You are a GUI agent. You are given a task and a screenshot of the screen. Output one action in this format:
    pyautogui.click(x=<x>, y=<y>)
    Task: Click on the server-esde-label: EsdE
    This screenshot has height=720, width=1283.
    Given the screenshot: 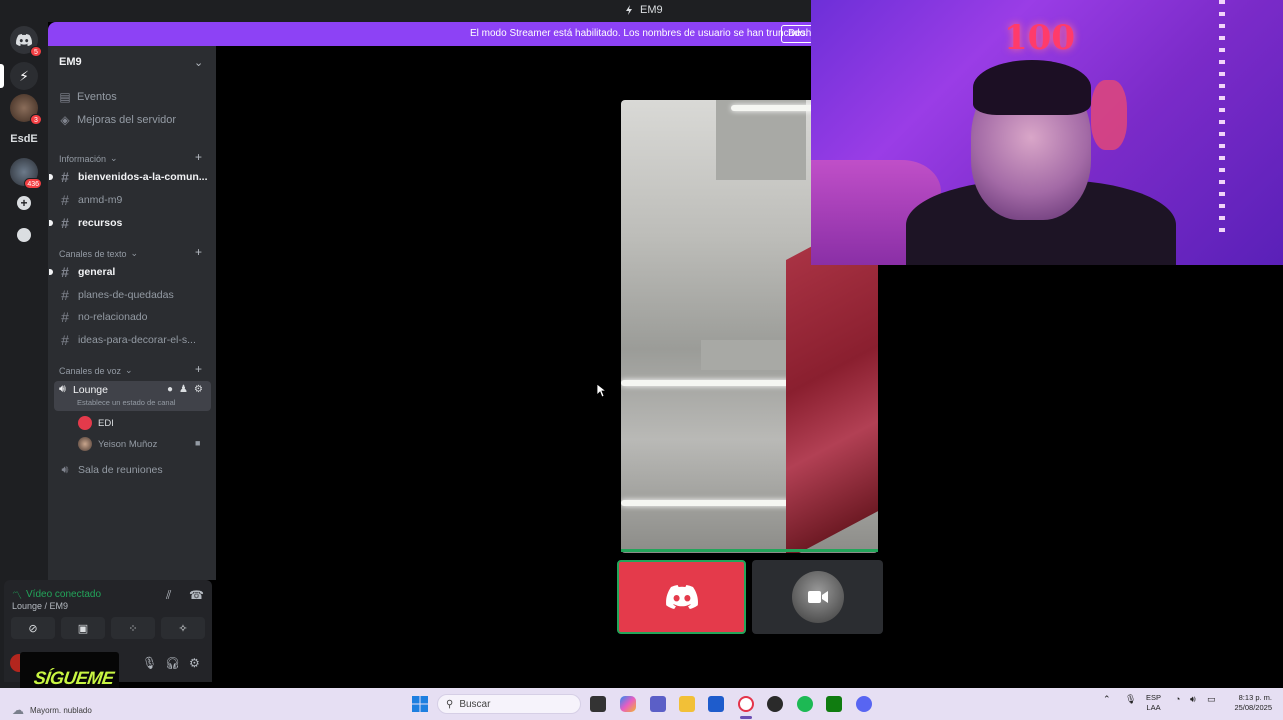 What is the action you would take?
    pyautogui.click(x=24, y=139)
    